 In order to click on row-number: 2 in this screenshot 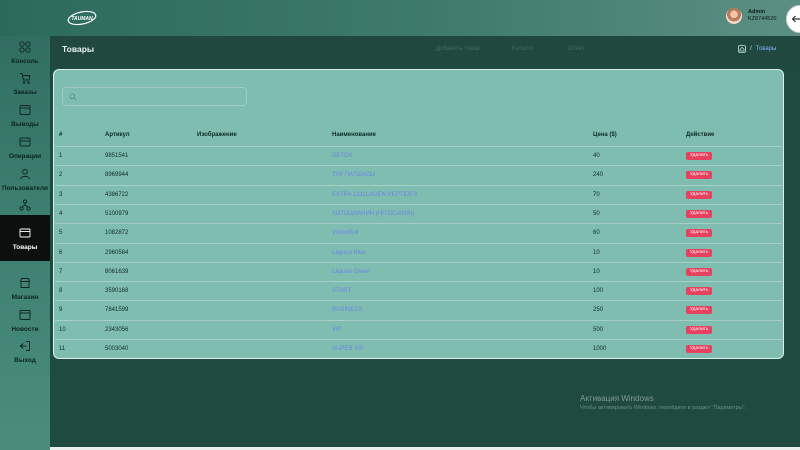, I will do `click(61, 175)`.